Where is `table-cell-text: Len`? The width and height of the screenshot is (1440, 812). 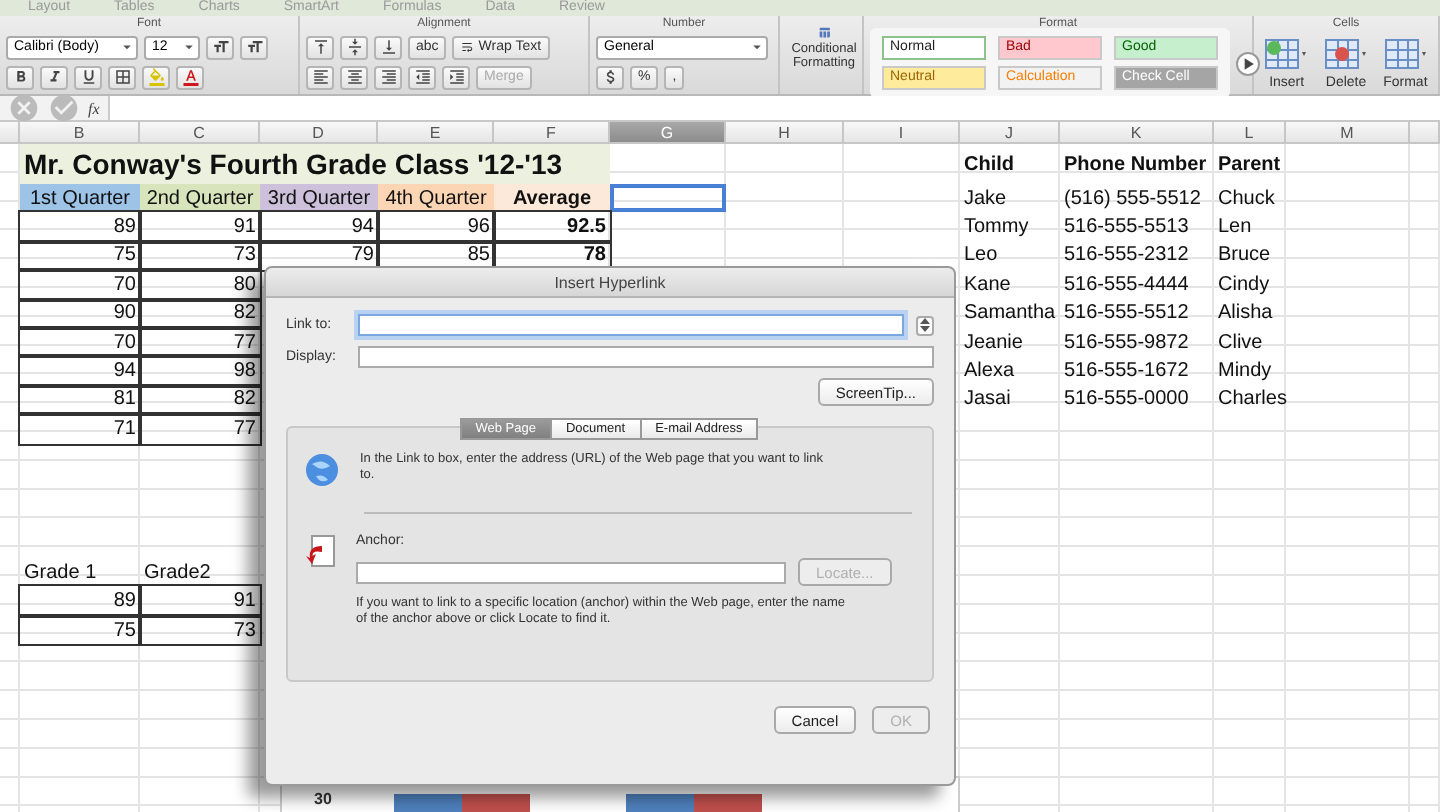 table-cell-text: Len is located at coordinates (1235, 228).